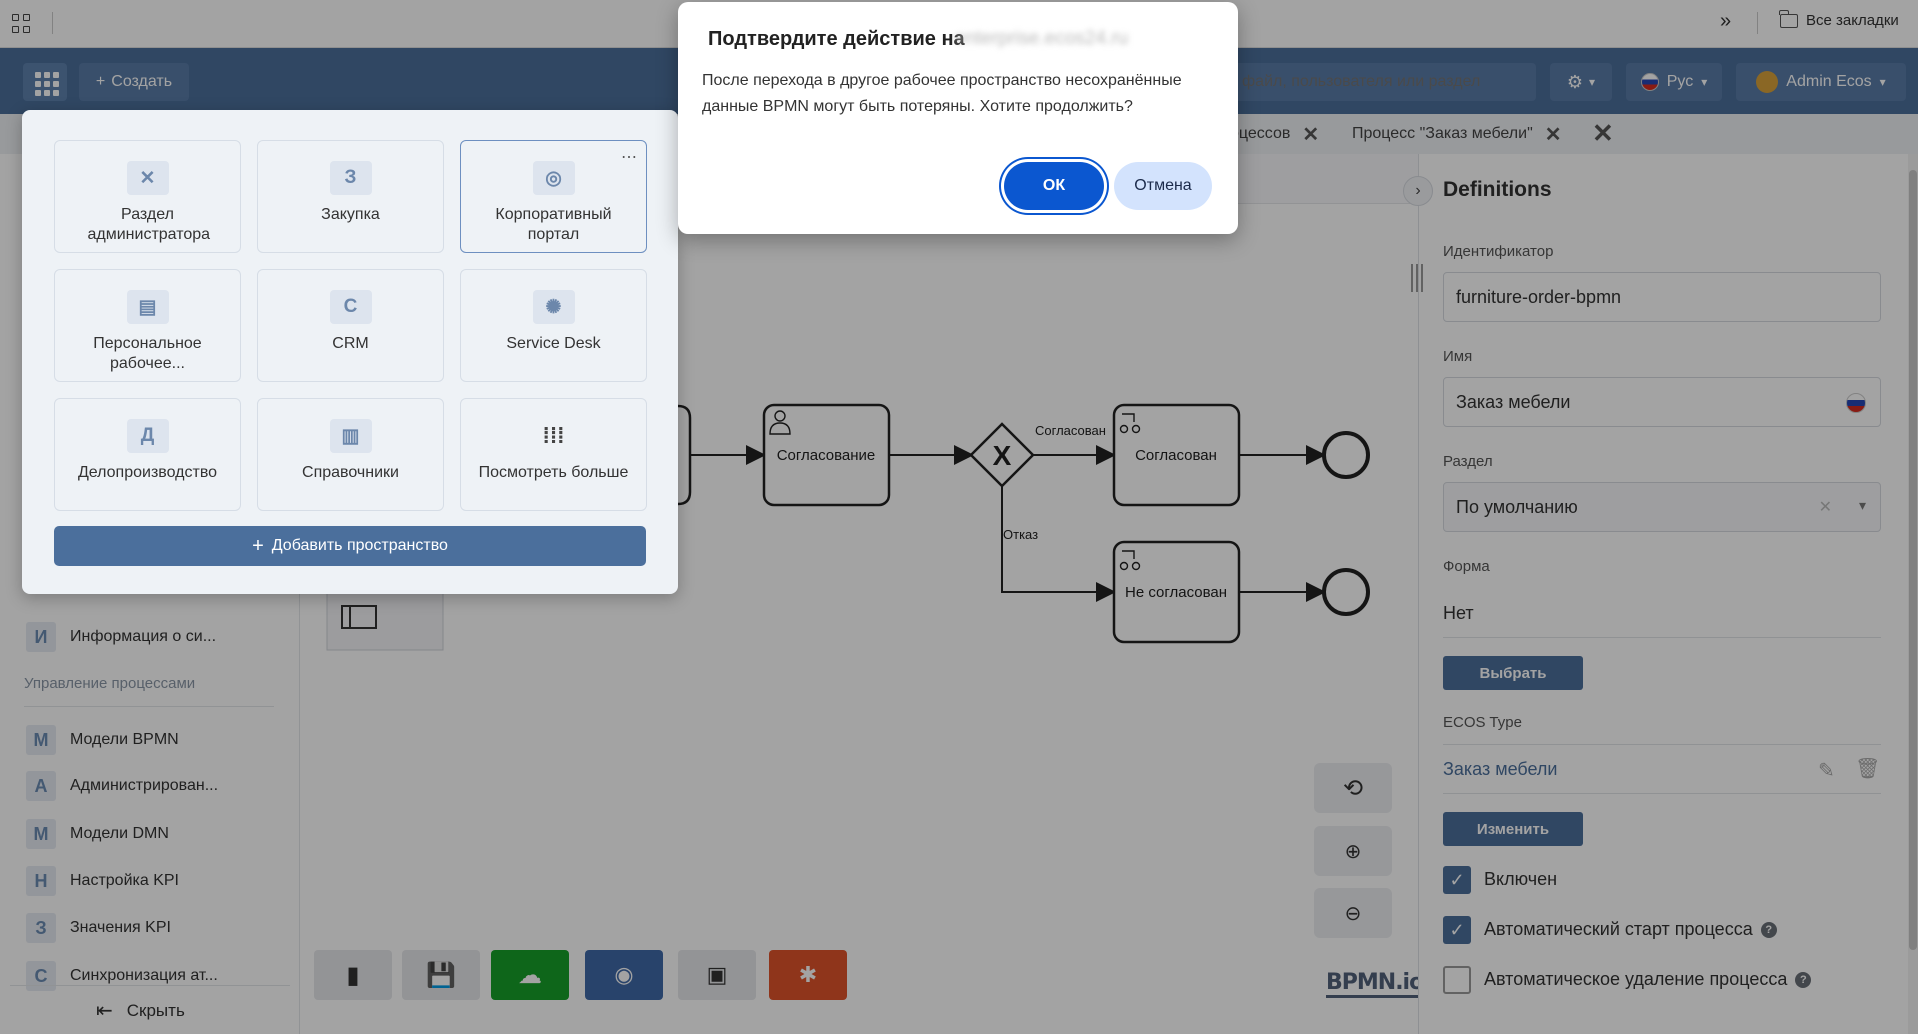 This screenshot has width=1918, height=1034. What do you see at coordinates (553, 435) in the screenshot?
I see `grid-icon: ⁞⁞⁞` at bounding box center [553, 435].